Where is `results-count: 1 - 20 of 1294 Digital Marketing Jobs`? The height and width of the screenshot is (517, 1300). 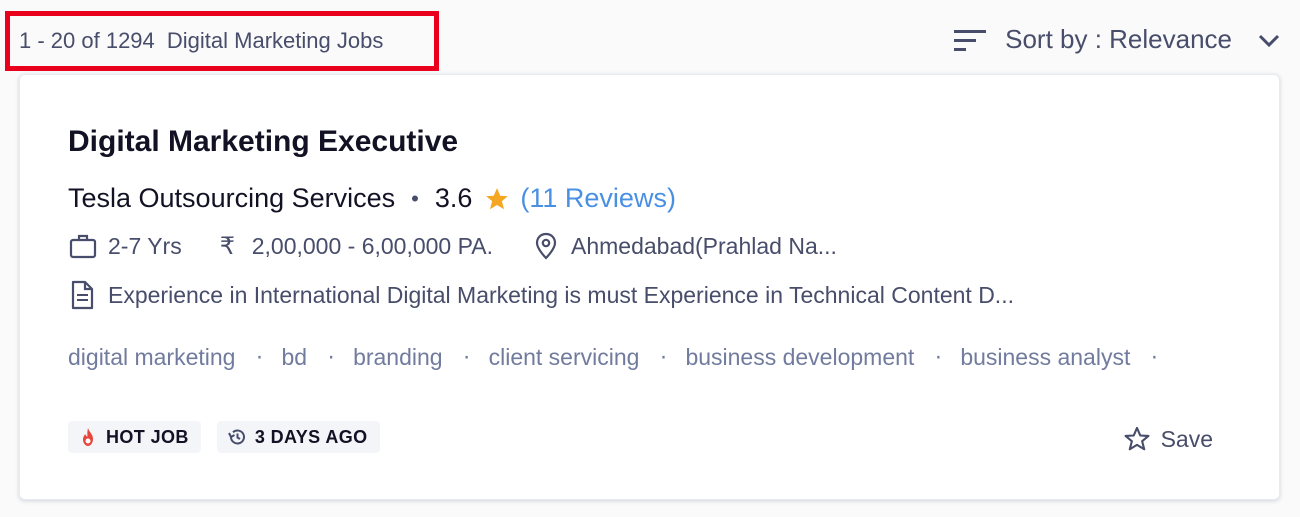 results-count: 1 - 20 of 1294 Digital Marketing Jobs is located at coordinates (222, 41).